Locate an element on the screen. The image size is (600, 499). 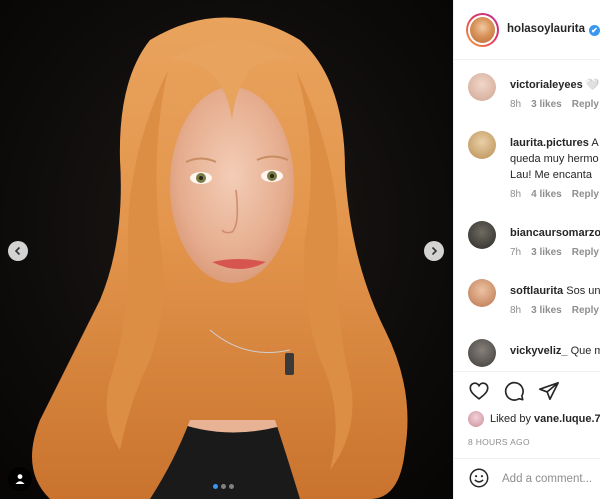
comment-username: softlaurita is located at coordinates (536, 291).